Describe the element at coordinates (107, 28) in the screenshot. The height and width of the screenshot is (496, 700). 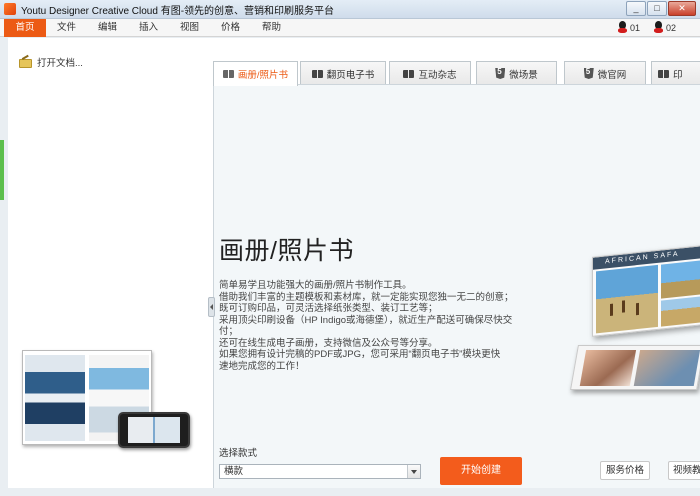
I see `menu-edit: 编辑` at that location.